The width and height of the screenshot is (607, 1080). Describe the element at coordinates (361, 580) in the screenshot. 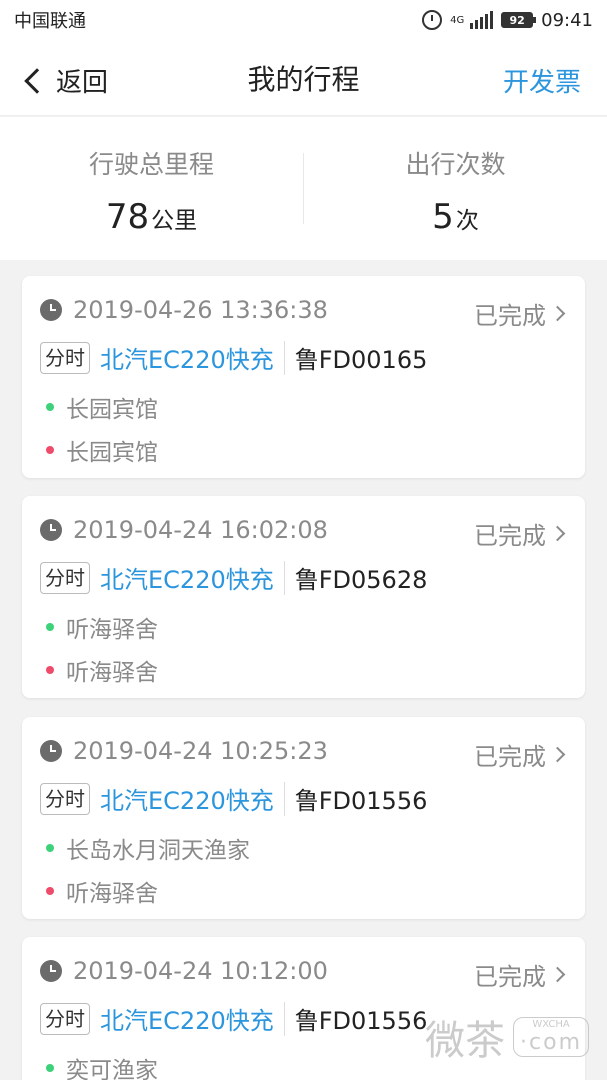

I see `license-plate: 鲁FD05628` at that location.